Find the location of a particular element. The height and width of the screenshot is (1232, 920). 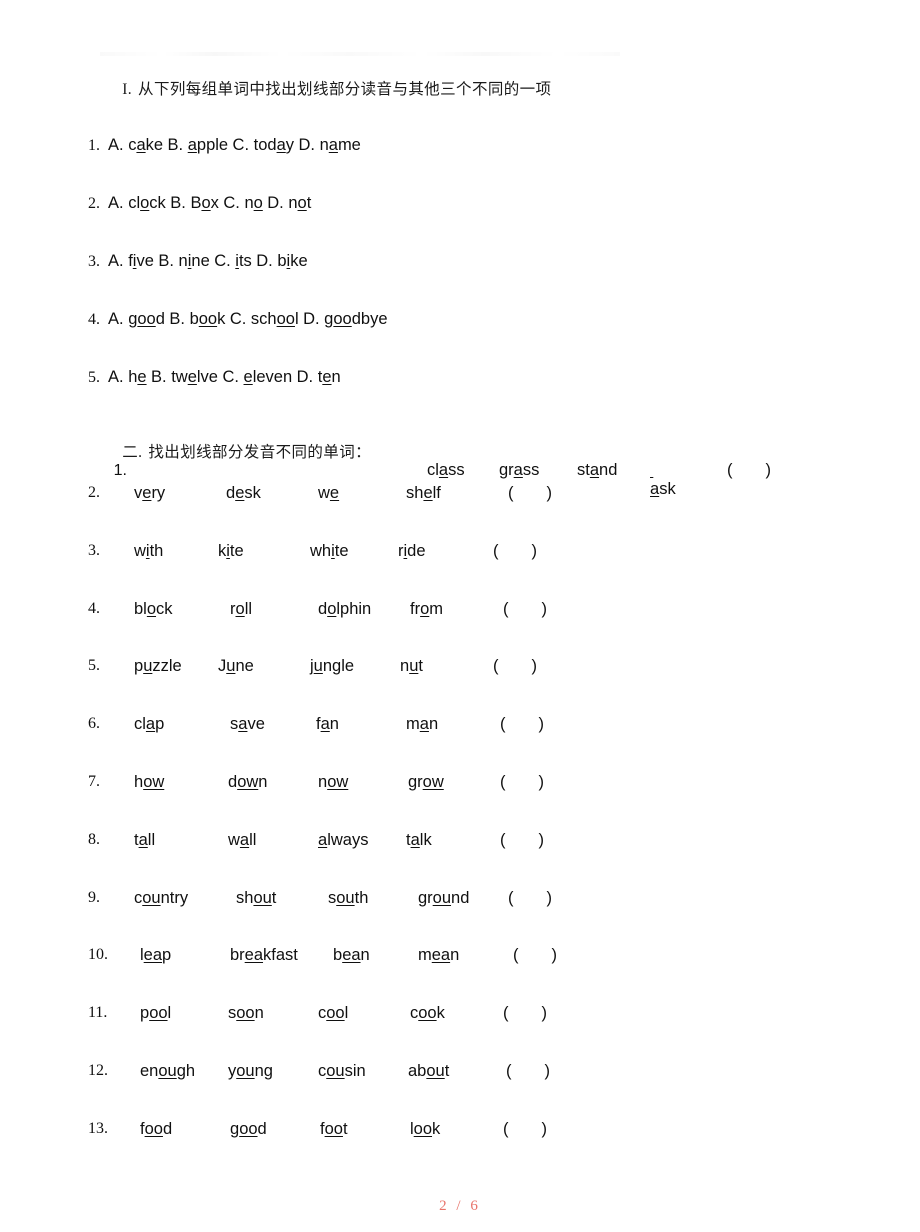

choice-option: A. five is located at coordinates (131, 261).